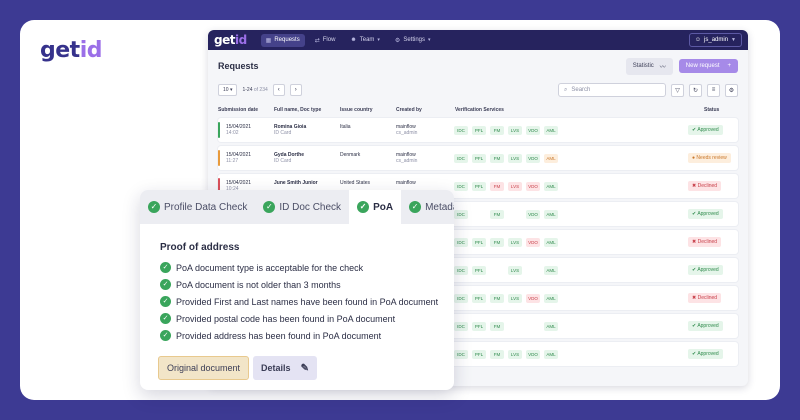  I want to click on nav-item-settings: ⚙ Settings ▾, so click(413, 40).